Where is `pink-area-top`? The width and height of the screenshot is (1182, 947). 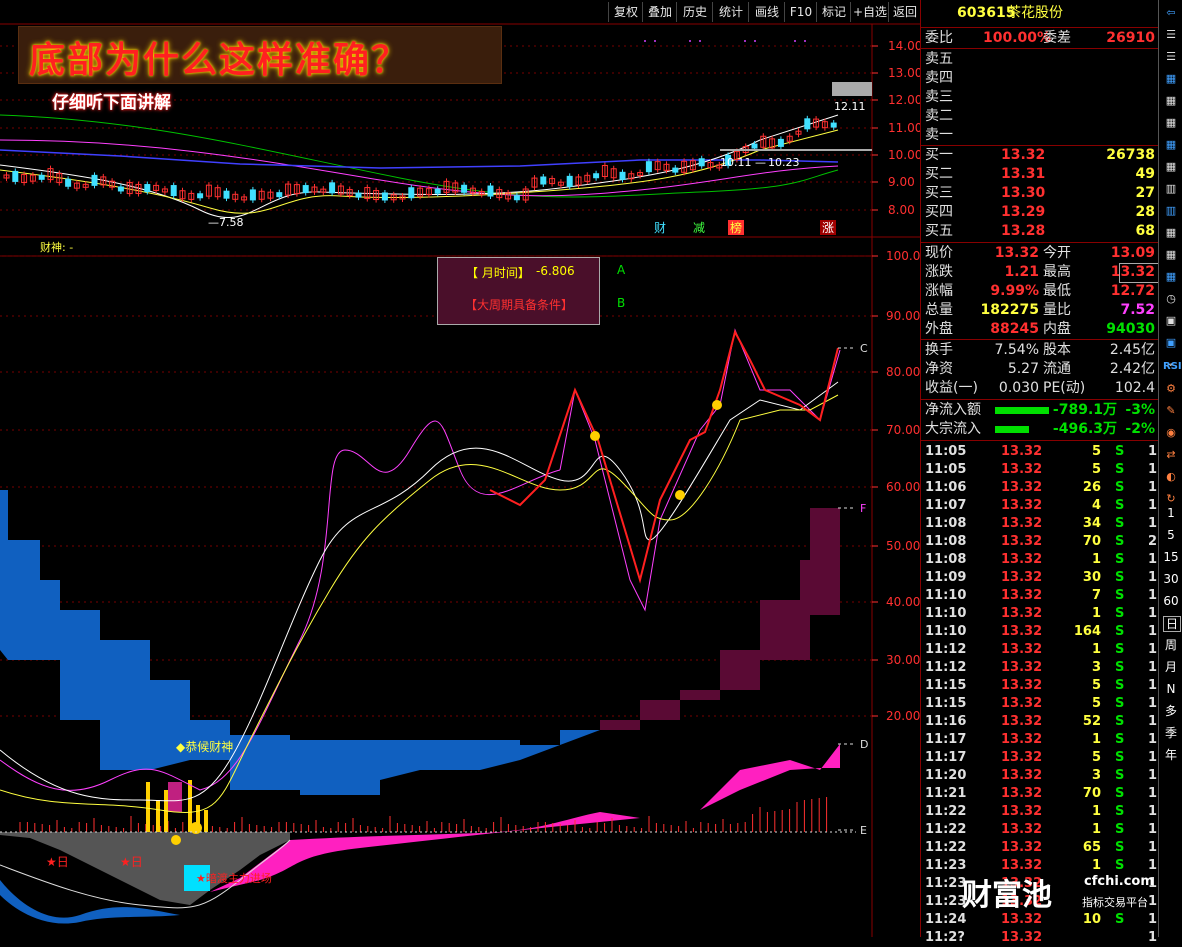
pink-area-top is located at coordinates (740, 781).